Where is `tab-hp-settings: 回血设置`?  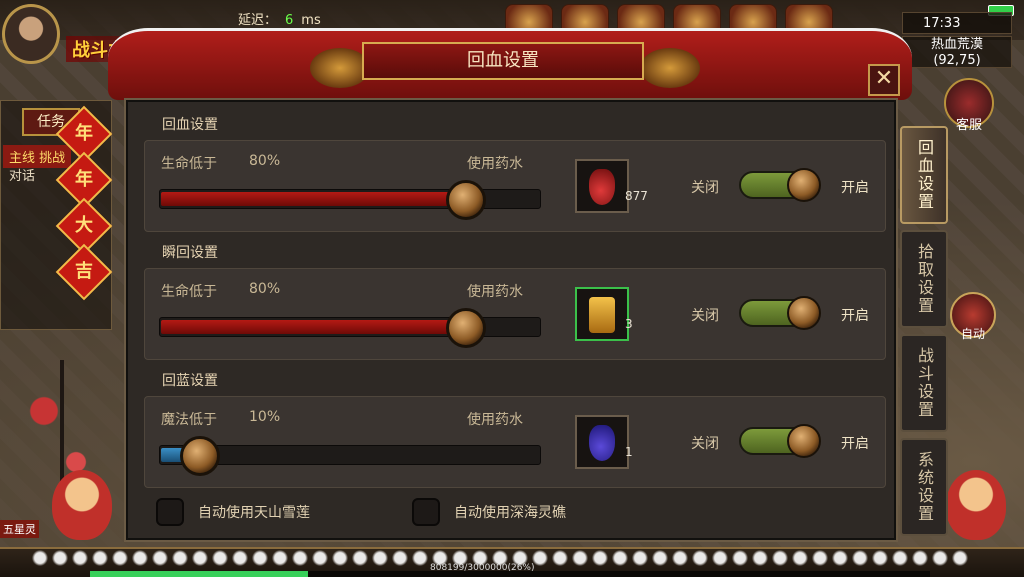 tab-hp-settings: 回血设置 is located at coordinates (924, 175).